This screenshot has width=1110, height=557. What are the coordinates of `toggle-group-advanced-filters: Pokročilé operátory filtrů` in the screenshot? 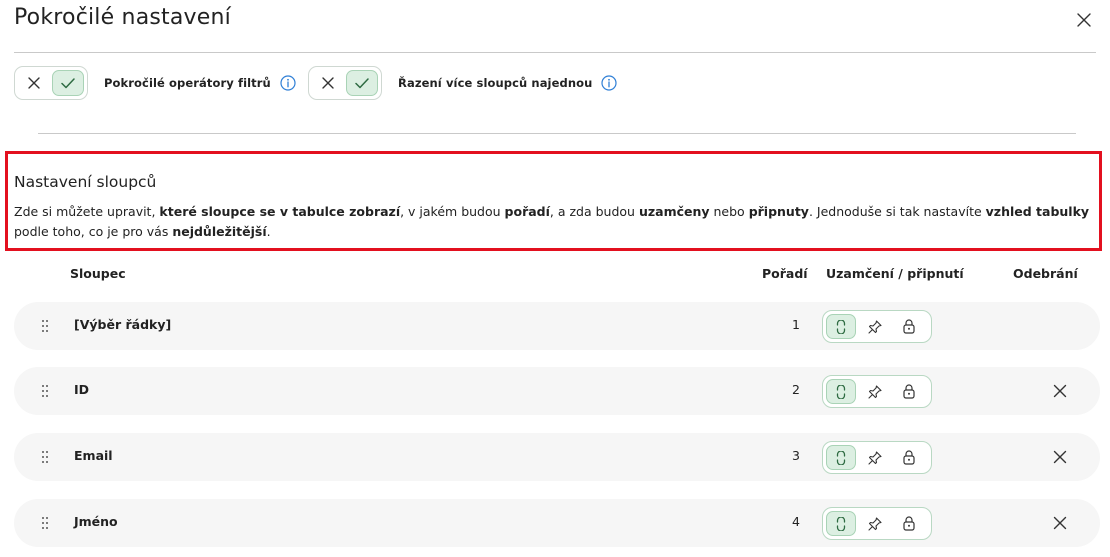 It's located at (155, 83).